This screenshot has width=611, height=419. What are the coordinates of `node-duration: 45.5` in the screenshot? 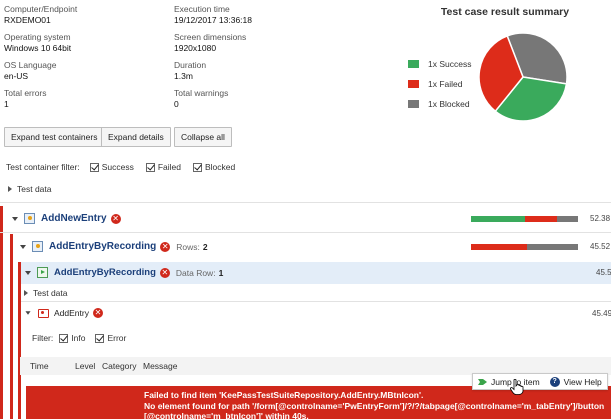 It's located at (603, 272).